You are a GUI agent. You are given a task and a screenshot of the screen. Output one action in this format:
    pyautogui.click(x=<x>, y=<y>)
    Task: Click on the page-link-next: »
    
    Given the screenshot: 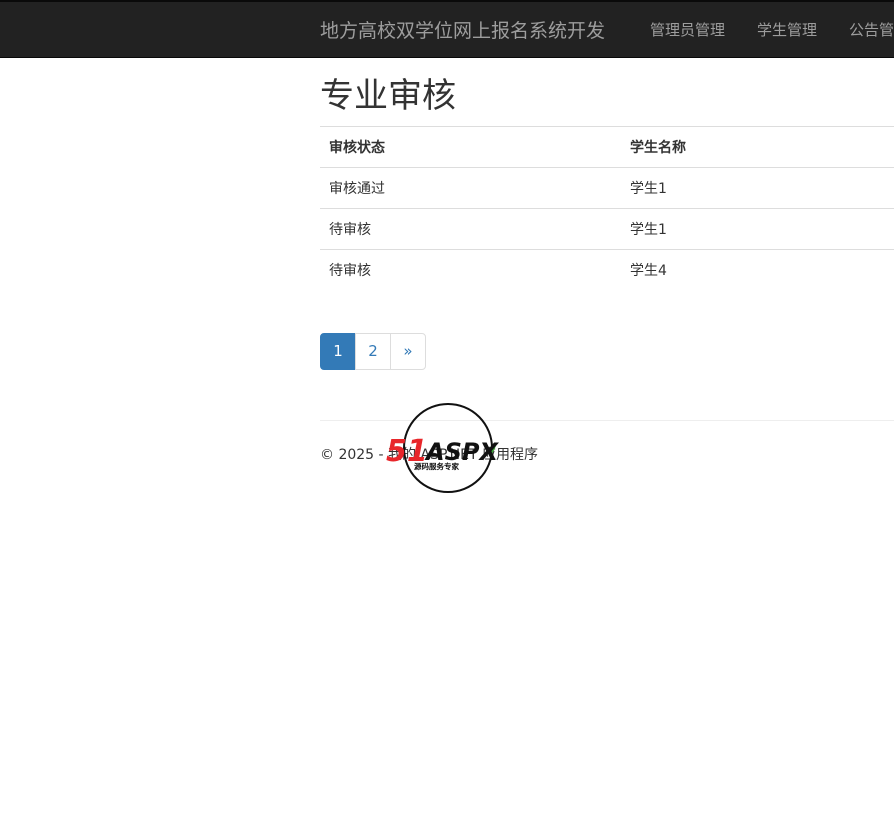 What is the action you would take?
    pyautogui.click(x=408, y=351)
    